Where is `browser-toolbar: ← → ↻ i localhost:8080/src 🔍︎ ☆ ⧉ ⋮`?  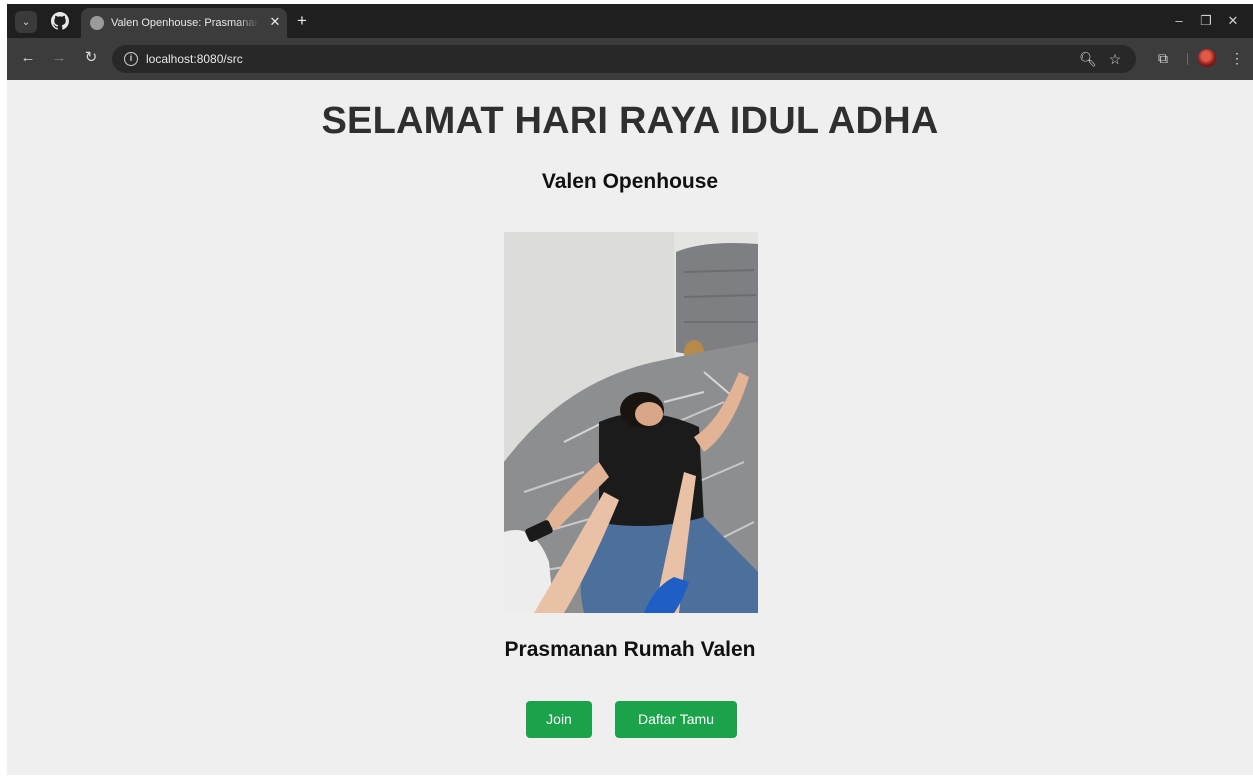
browser-toolbar: ← → ↻ i localhost:8080/src 🔍︎ ☆ ⧉ ⋮ is located at coordinates (630, 59).